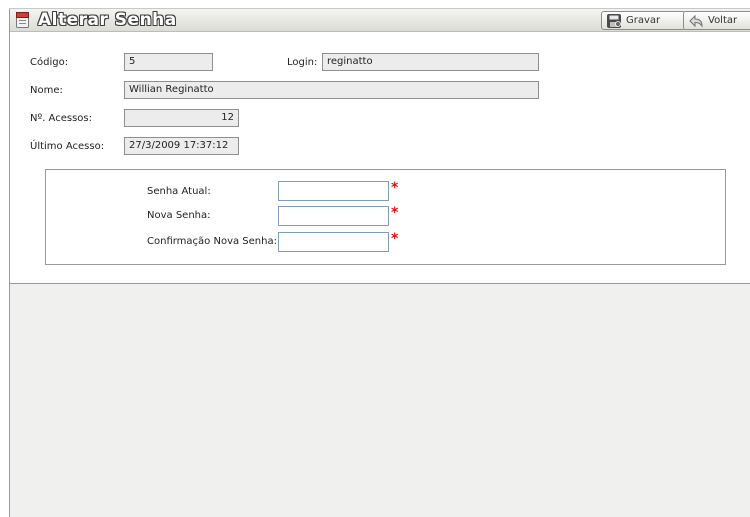 This screenshot has height=517, width=750. I want to click on acessos-label: Nº. Acessos:, so click(61, 118).